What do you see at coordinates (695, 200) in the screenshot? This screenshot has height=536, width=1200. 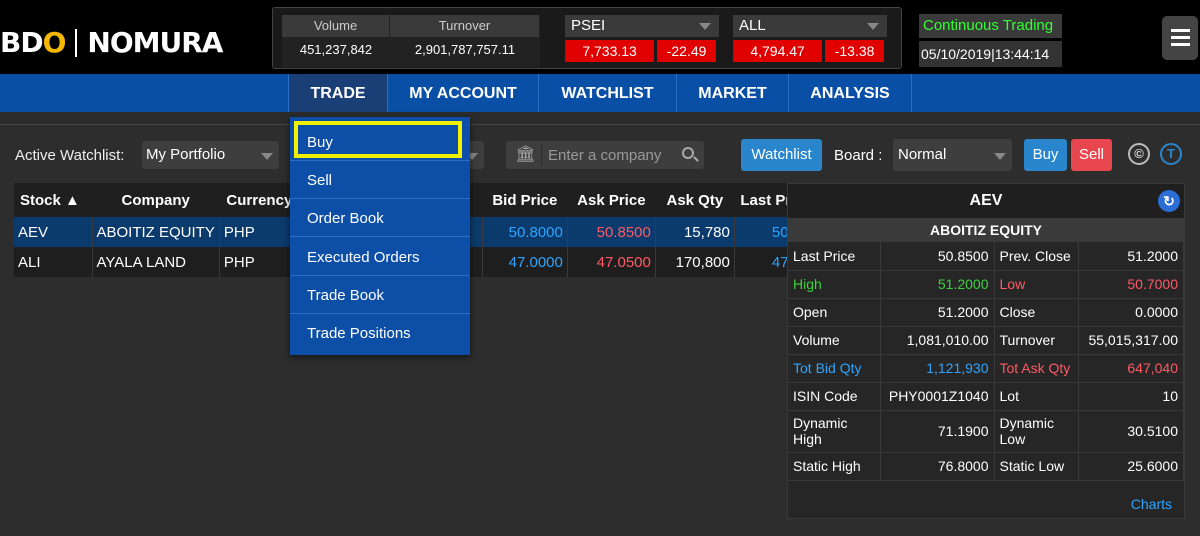 I see `col-ask-qty: Ask Qty` at bounding box center [695, 200].